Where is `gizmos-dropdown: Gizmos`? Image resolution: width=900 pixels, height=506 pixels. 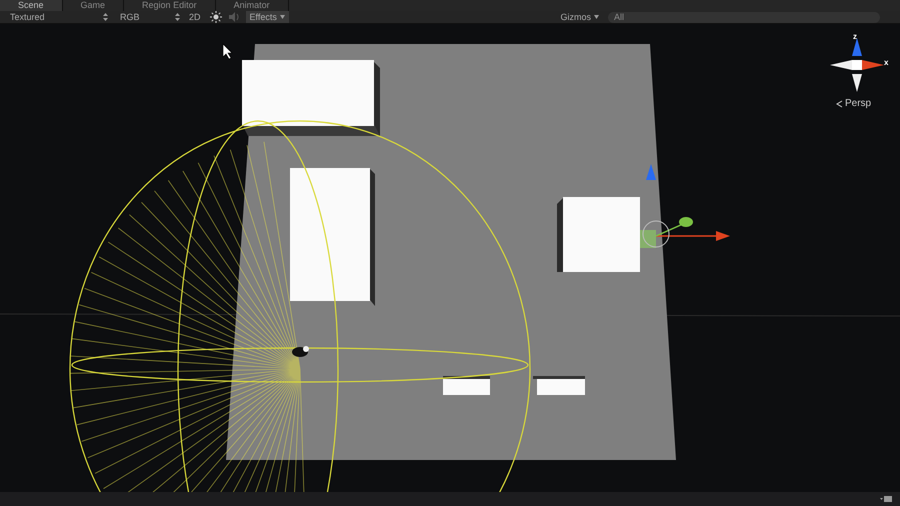
gizmos-dropdown: Gizmos is located at coordinates (579, 17).